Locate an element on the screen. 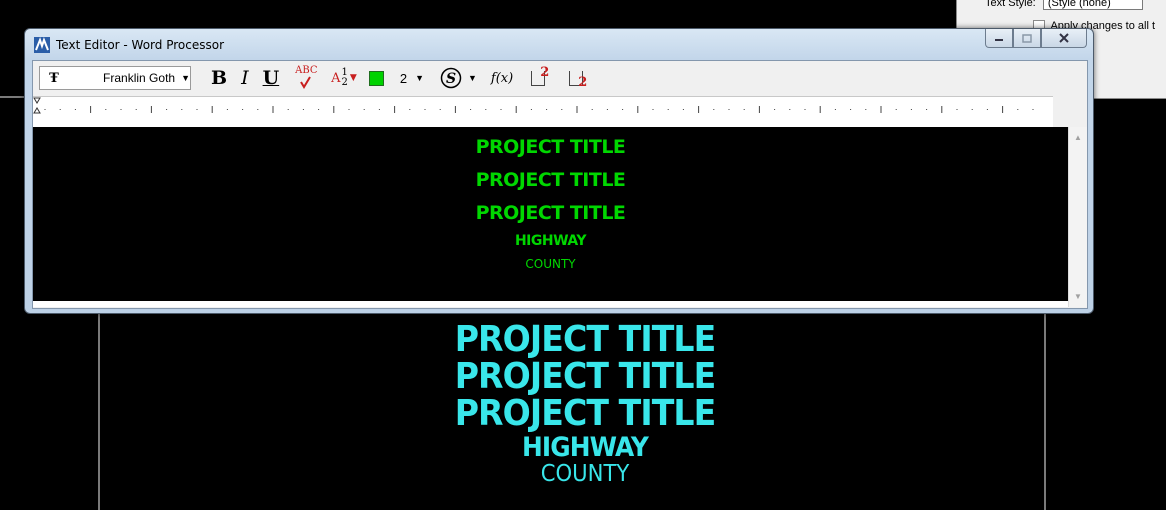 The height and width of the screenshot is (510, 1166). fraction-glyph: 1 2 is located at coordinates (345, 78).